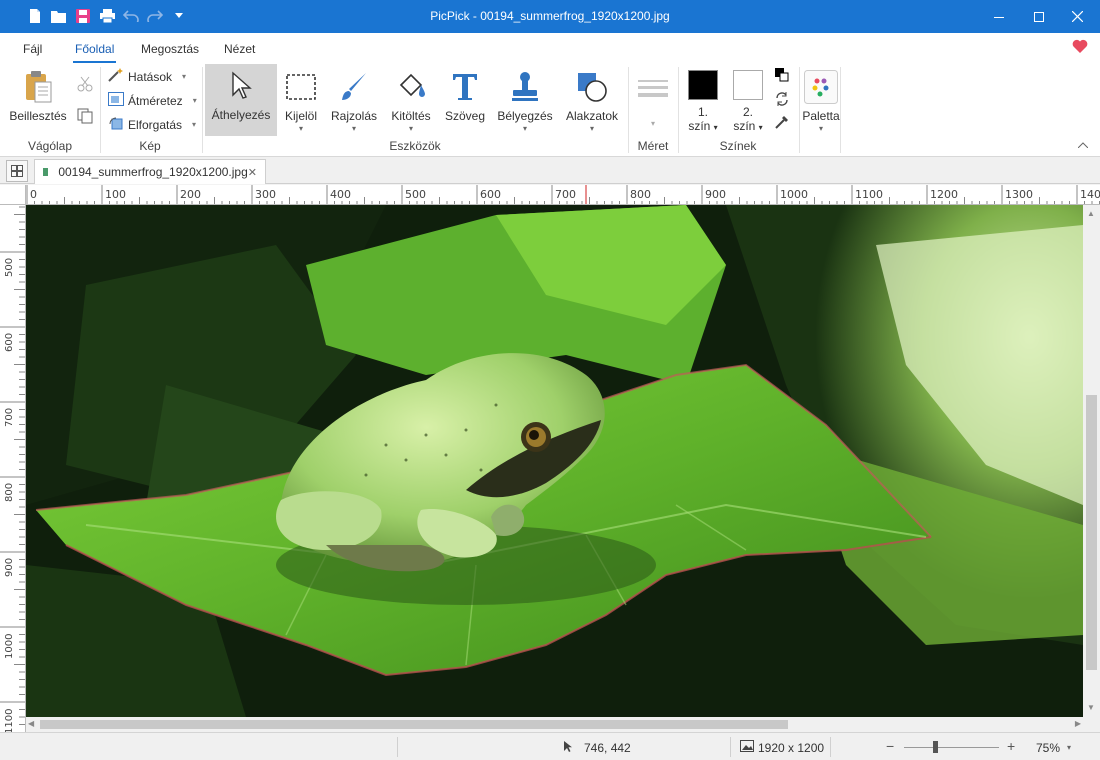 This screenshot has width=1100, height=760. Describe the element at coordinates (414, 724) in the screenshot. I see `horizontal-scroll-thumb` at that location.